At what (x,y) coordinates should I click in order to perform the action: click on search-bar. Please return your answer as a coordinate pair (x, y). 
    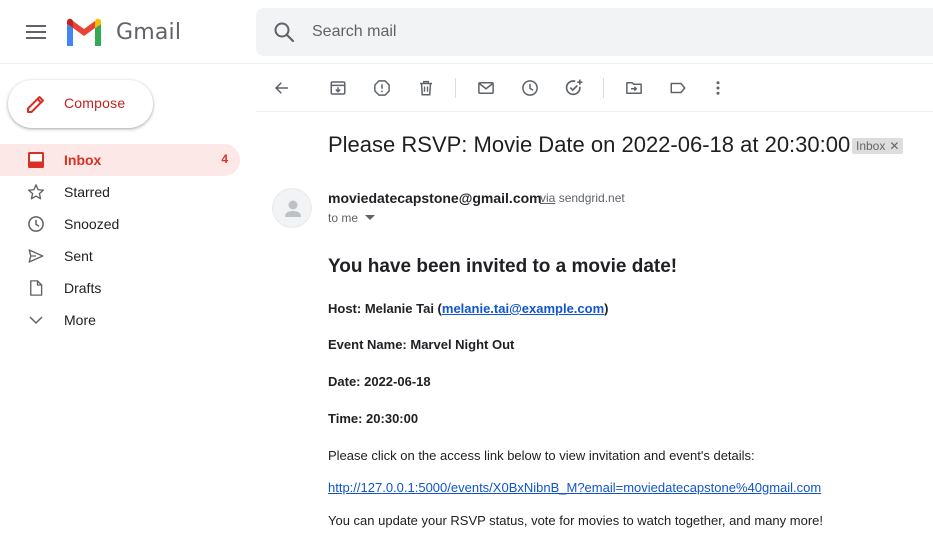
    Looking at the image, I should click on (594, 32).